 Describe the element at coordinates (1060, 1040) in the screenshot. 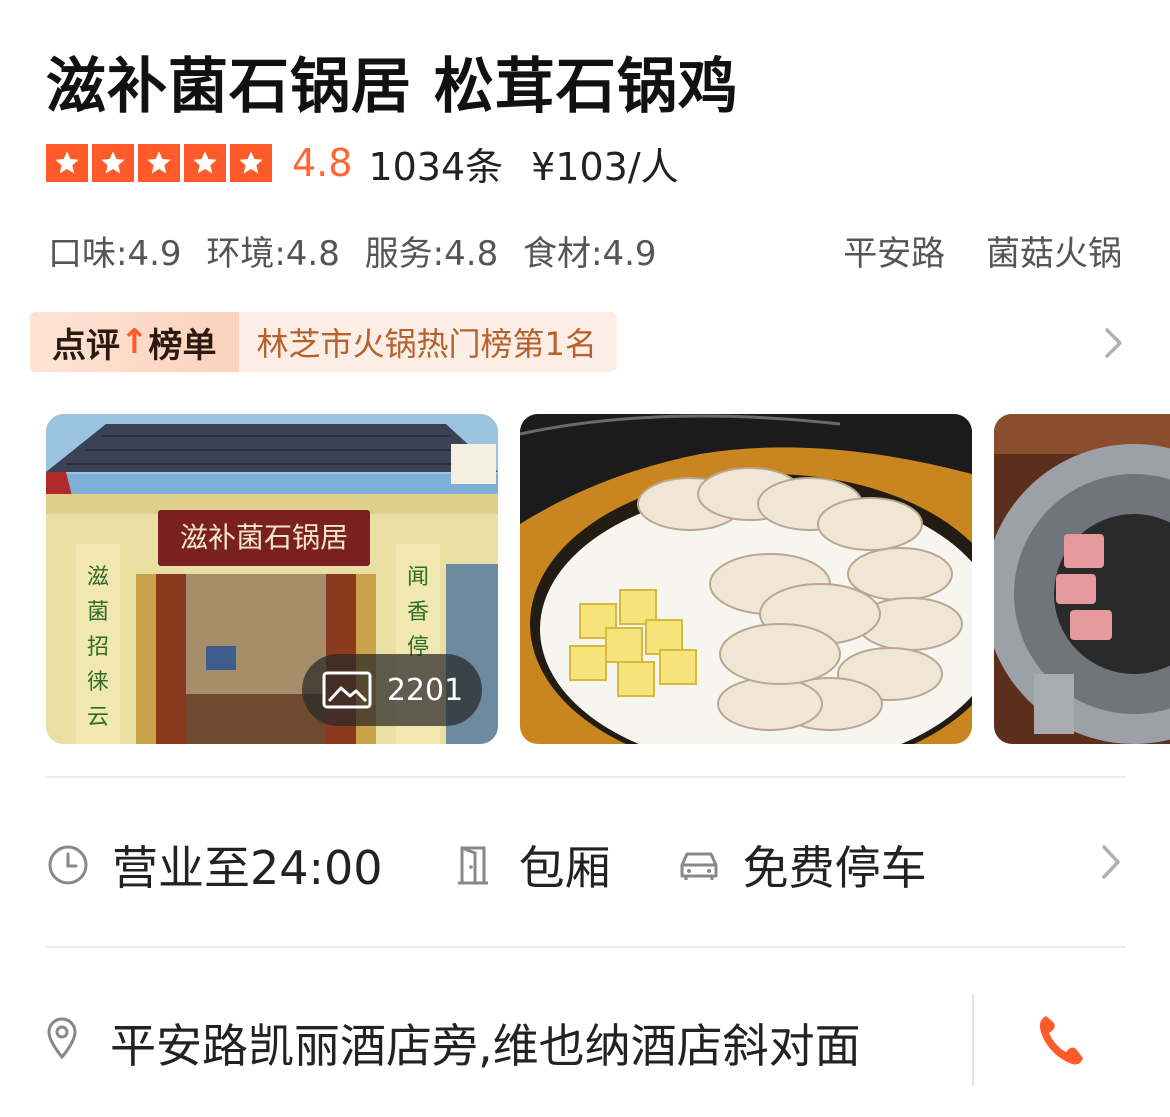

I see `phone-icon` at that location.